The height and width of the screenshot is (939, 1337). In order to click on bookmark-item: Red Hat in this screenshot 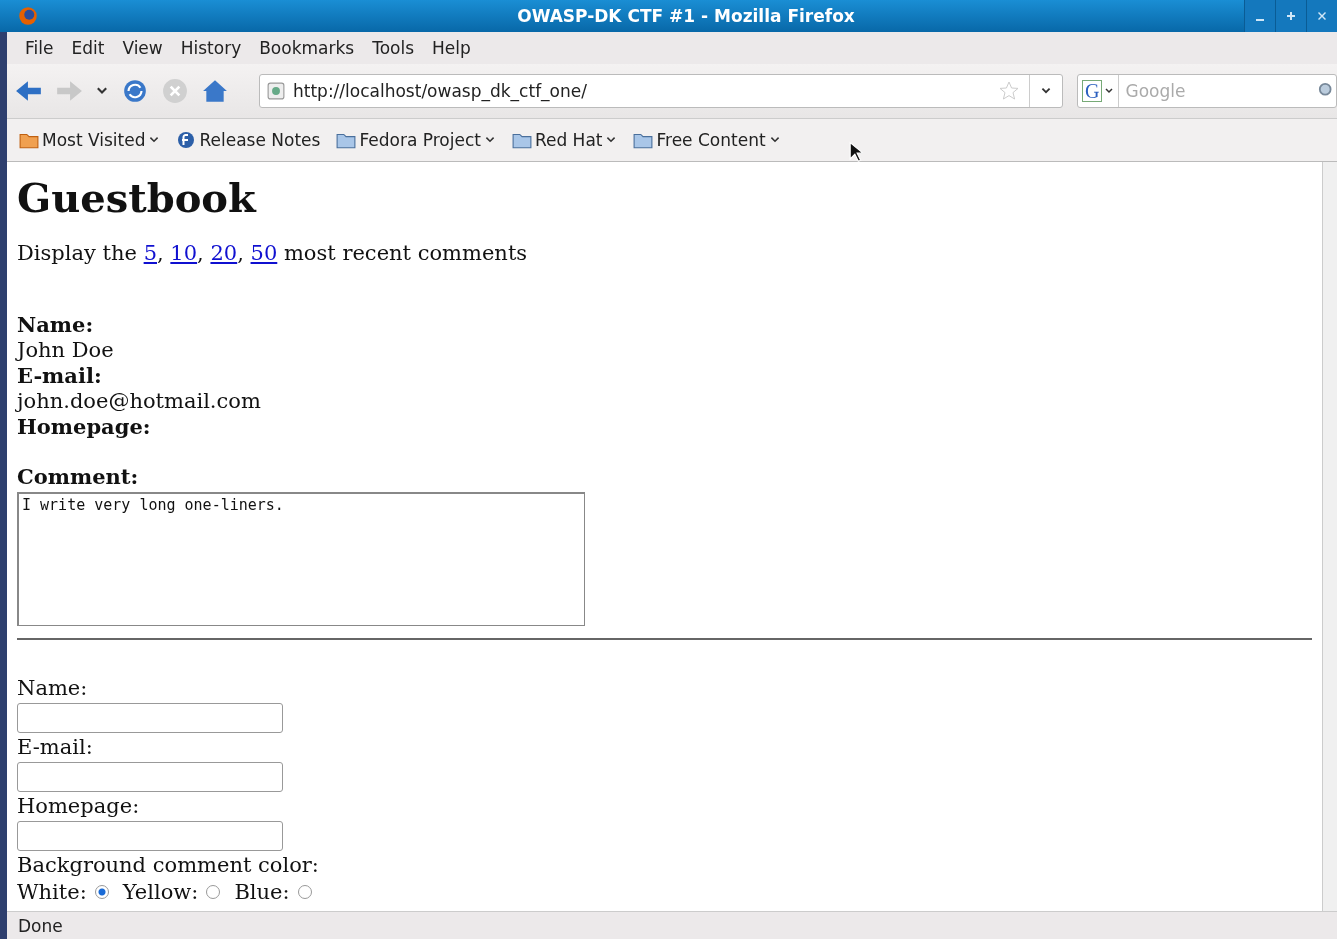, I will do `click(564, 140)`.